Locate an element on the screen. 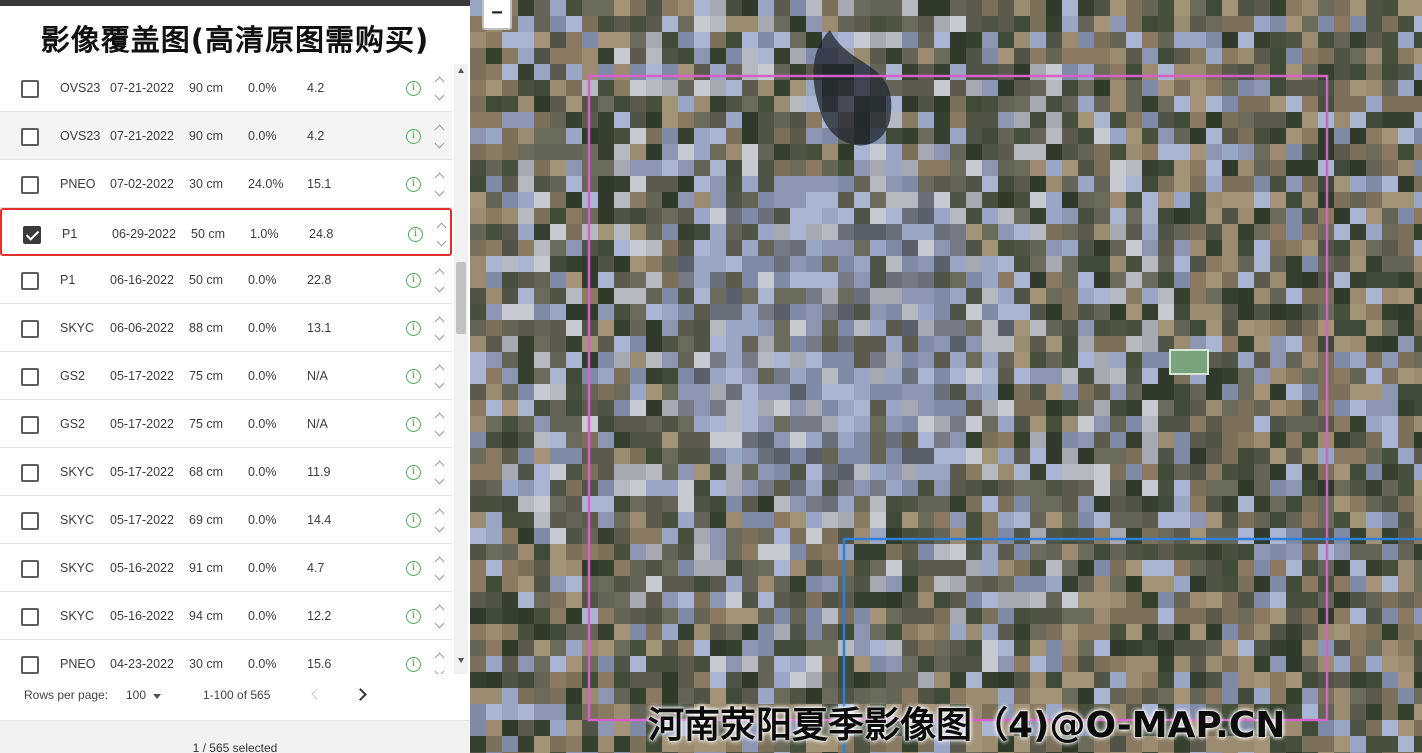 The width and height of the screenshot is (1422, 753). off-nadir-cell: 14.4 is located at coordinates (319, 520).